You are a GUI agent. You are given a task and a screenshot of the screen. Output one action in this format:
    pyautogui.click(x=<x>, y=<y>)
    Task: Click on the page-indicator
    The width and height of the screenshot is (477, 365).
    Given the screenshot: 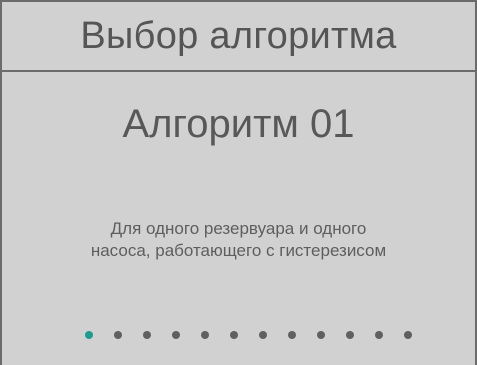 What is the action you would take?
    pyautogui.click(x=259, y=335)
    